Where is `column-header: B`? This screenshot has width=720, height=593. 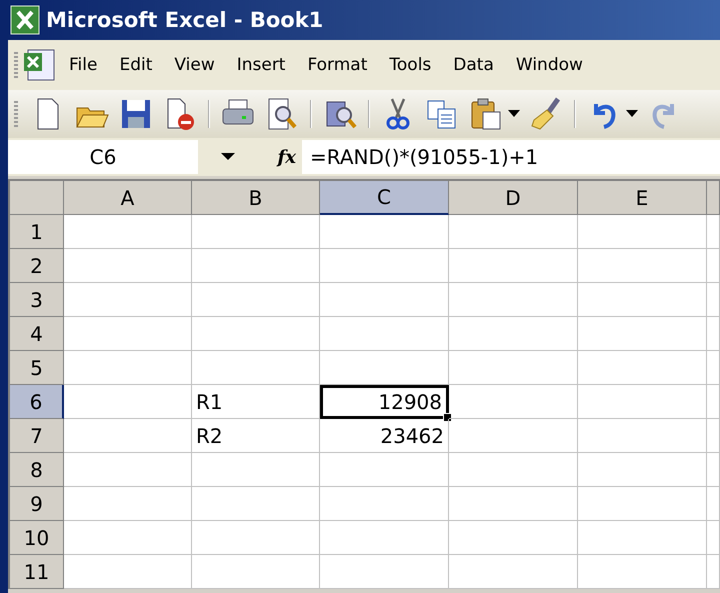 column-header: B is located at coordinates (256, 198).